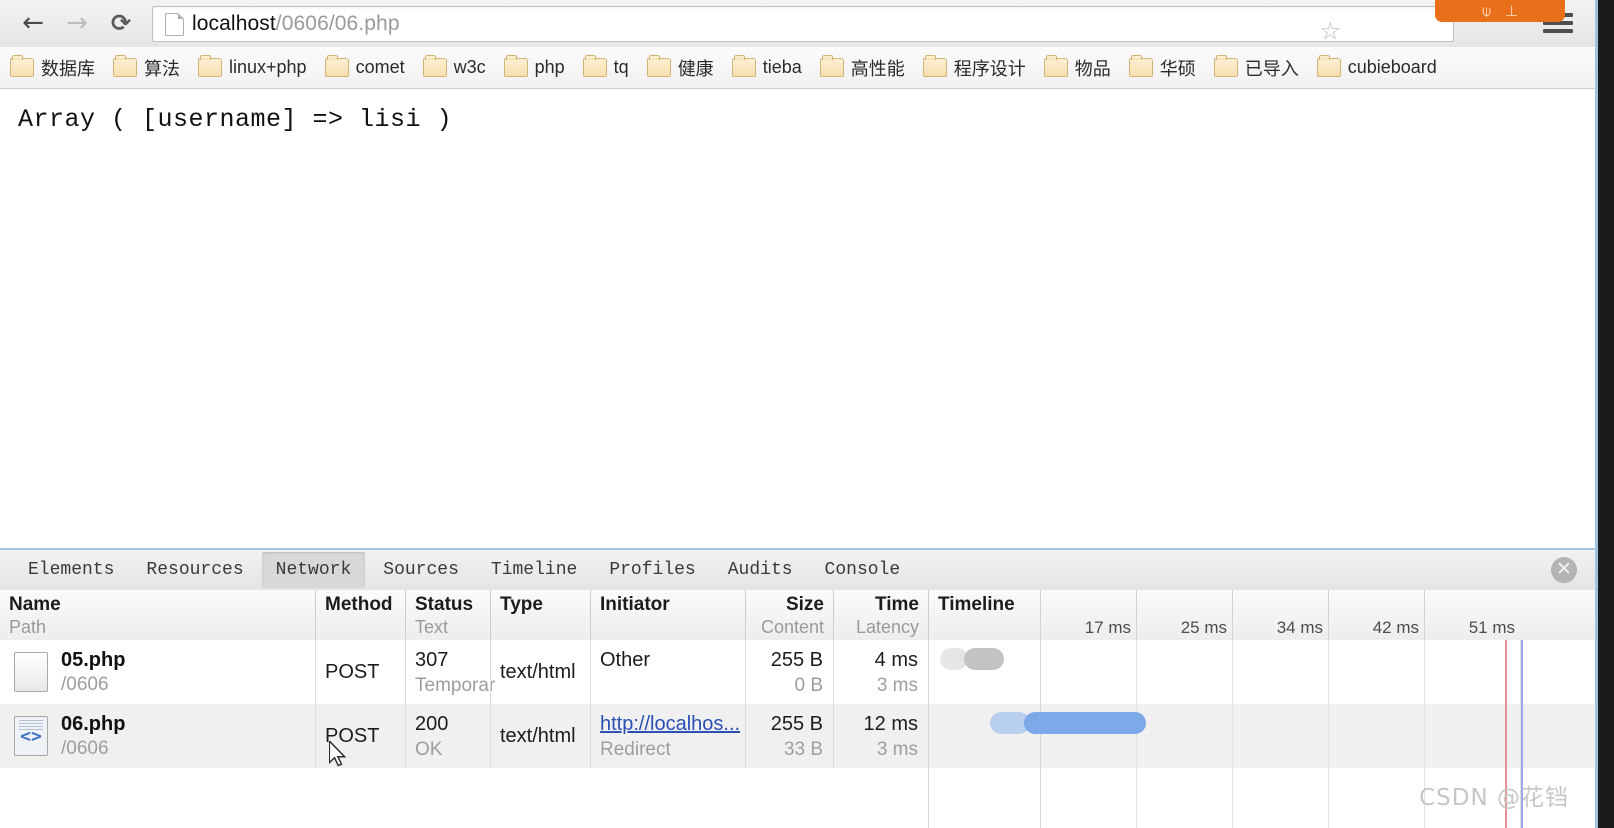  I want to click on row-name-cell: <> 06.php/0606, so click(157, 736).